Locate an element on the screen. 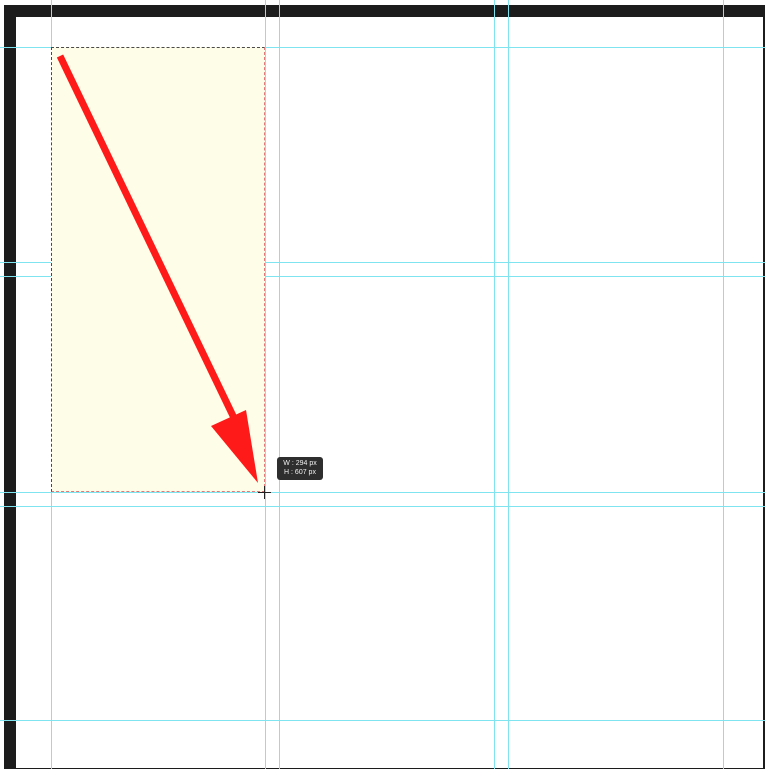 This screenshot has width=765, height=769. crosshair-icon is located at coordinates (264, 492).